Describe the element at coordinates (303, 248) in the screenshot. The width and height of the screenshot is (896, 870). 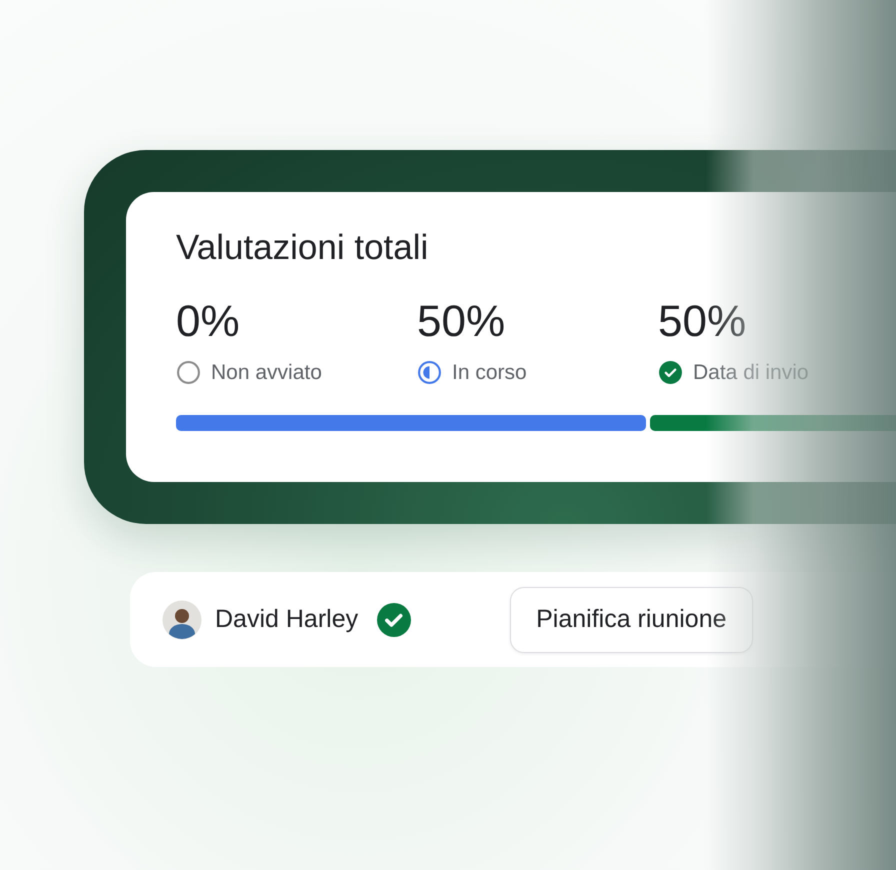
I see `card-title: Valutazioni totali` at that location.